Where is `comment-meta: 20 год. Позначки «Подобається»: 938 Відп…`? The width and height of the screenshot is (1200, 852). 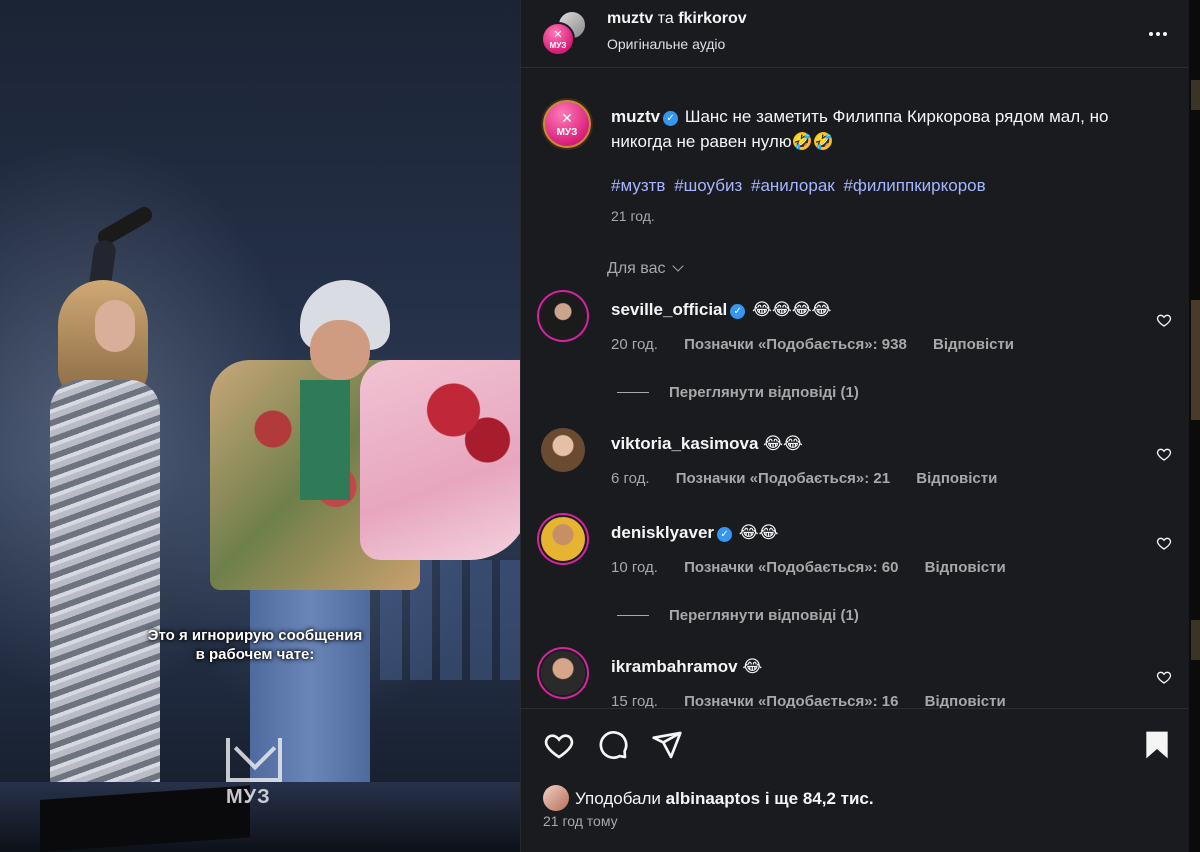
comment-meta: 20 год. Позначки «Подобається»: 938 Відп… is located at coordinates (812, 344).